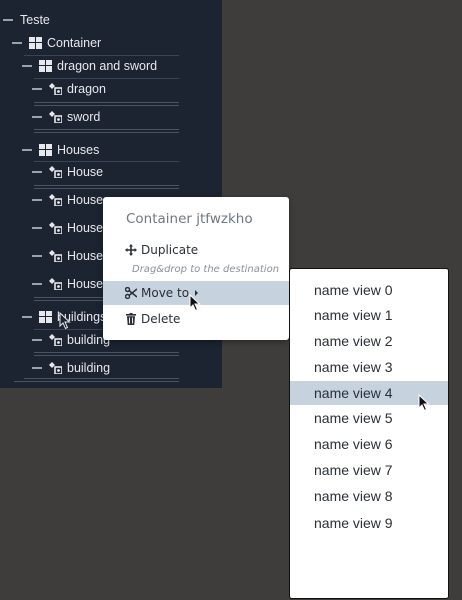  What do you see at coordinates (369, 367) in the screenshot?
I see `submenu-item-view-3: name view 3` at bounding box center [369, 367].